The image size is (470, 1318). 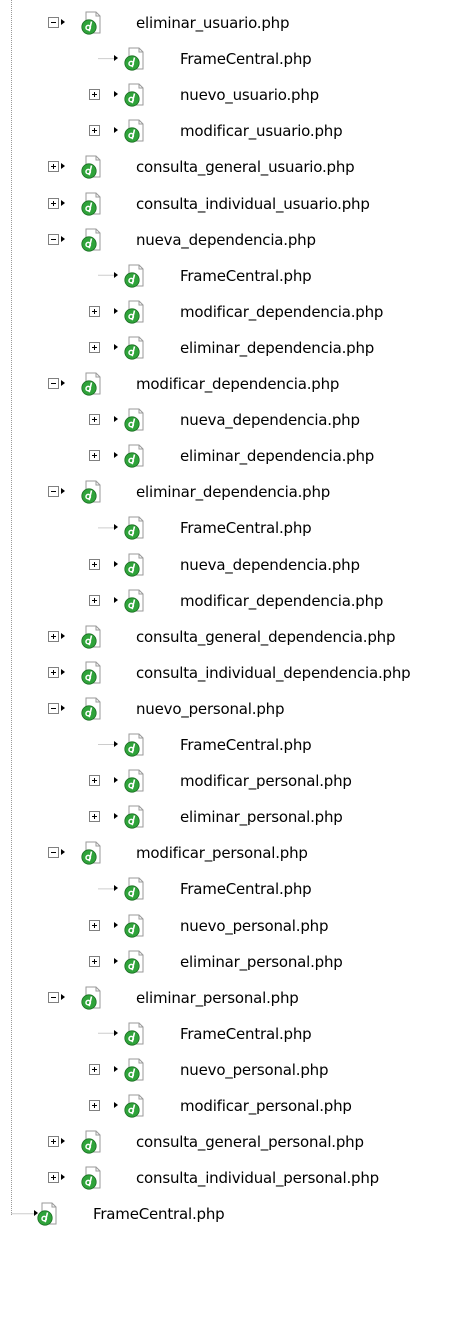 I want to click on tree-item-label: modificar_usuario.php, so click(x=261, y=131).